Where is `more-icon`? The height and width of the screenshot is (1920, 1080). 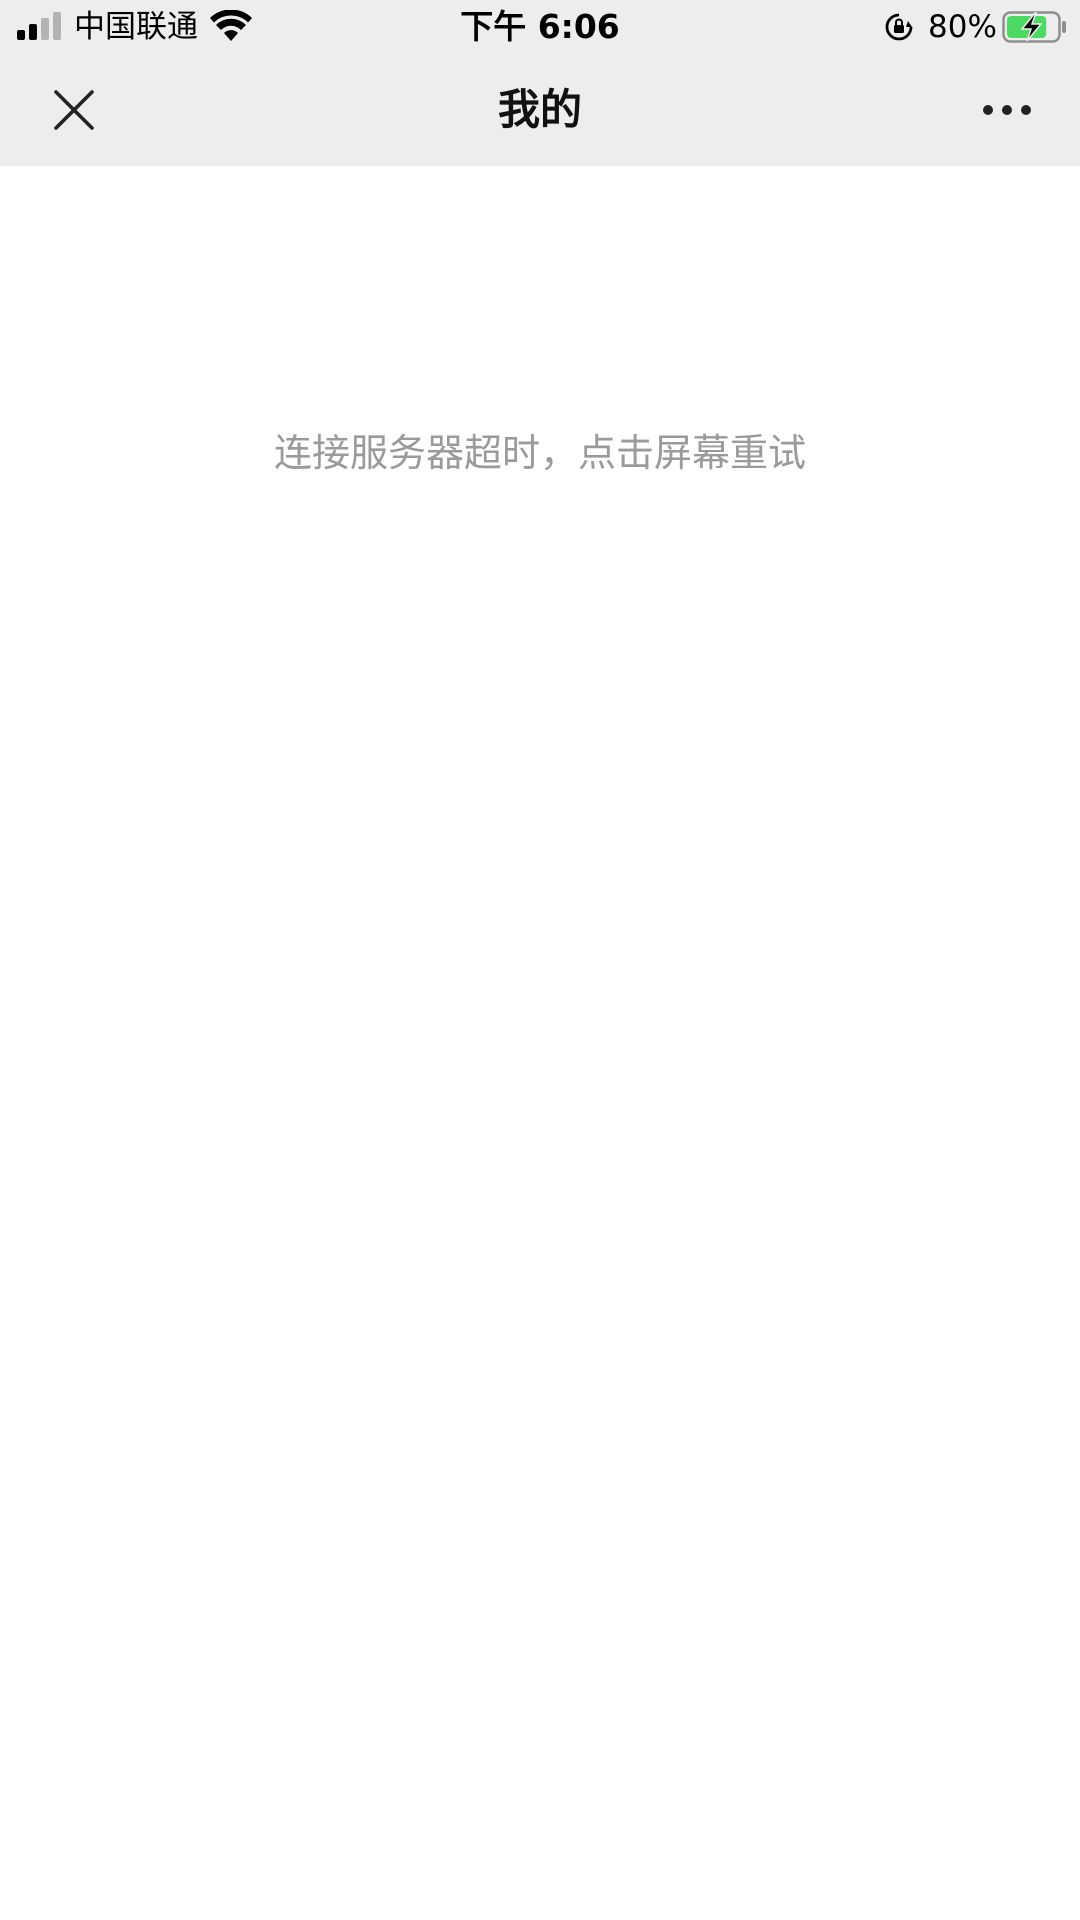 more-icon is located at coordinates (1007, 110).